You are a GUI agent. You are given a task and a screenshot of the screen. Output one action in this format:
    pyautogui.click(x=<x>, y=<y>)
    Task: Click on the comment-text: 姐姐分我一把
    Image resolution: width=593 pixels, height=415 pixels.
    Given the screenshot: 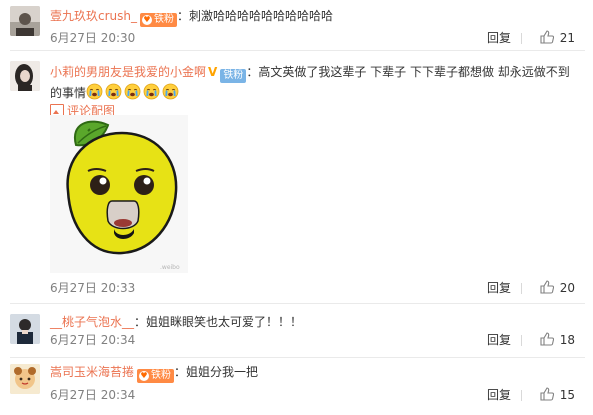 What is the action you would take?
    pyautogui.click(x=222, y=372)
    